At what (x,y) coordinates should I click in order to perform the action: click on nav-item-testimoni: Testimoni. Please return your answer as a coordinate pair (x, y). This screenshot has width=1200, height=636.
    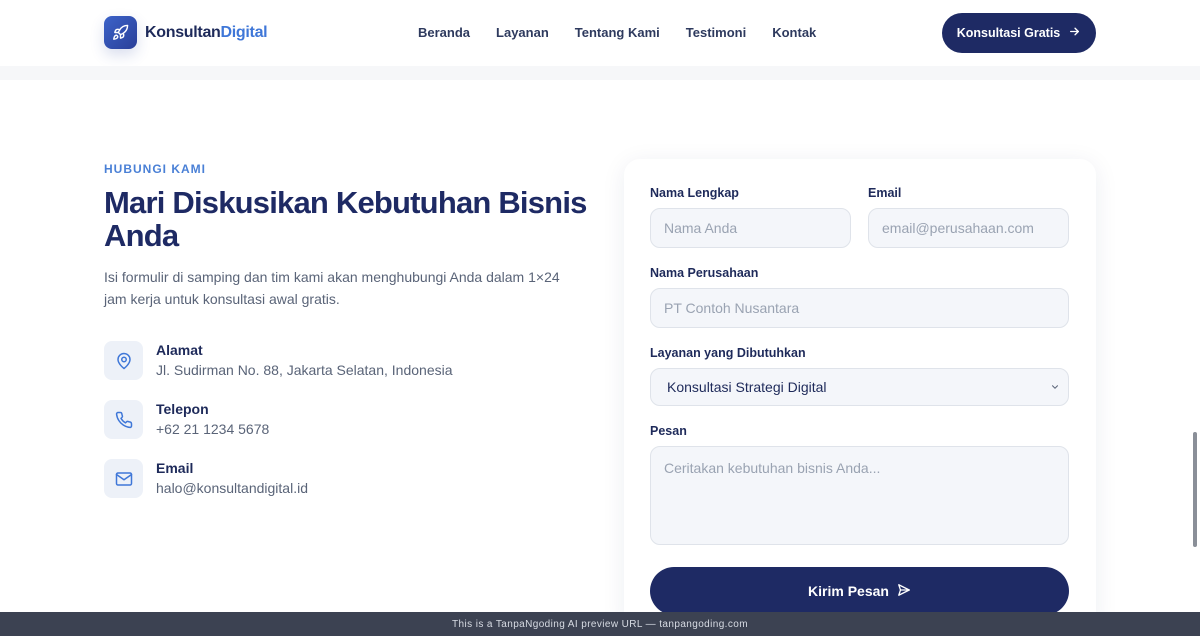
    Looking at the image, I should click on (716, 32).